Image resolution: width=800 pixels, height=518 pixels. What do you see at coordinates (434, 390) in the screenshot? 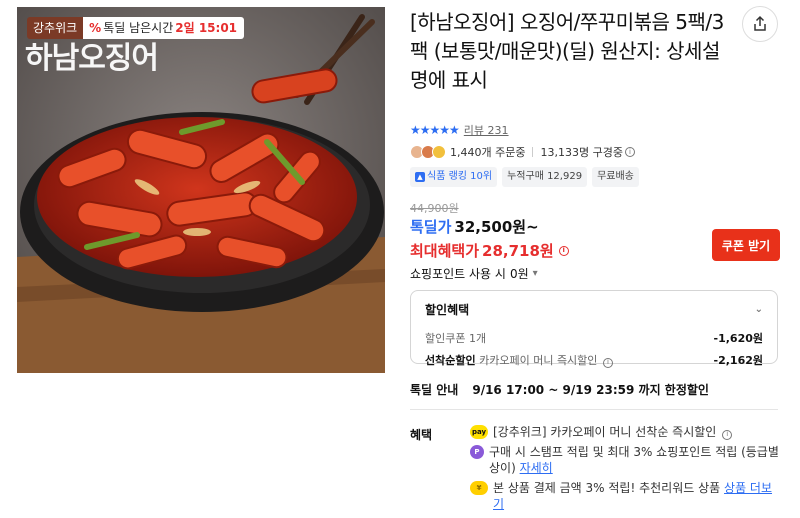
I see `deal-info-label: 톡딜 안내` at bounding box center [434, 390].